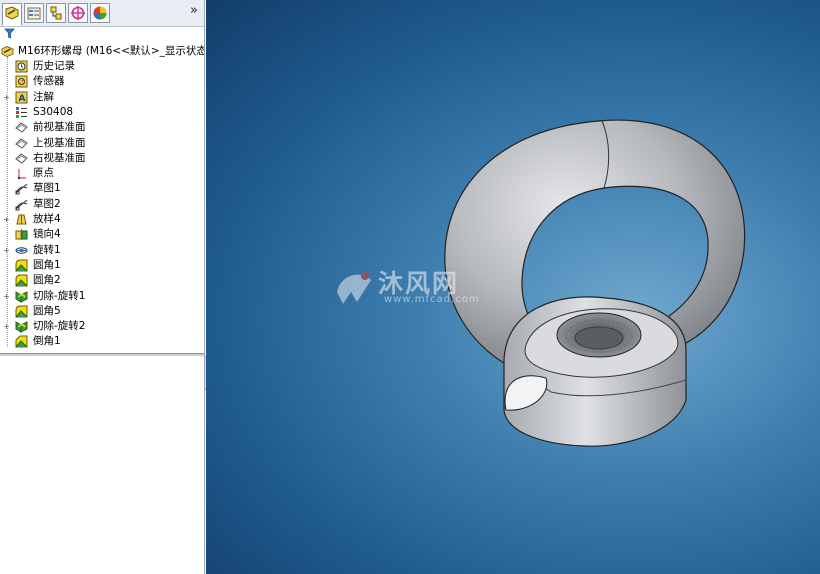 This screenshot has width=820, height=574. What do you see at coordinates (21, 174) in the screenshot?
I see `origin-icon` at bounding box center [21, 174].